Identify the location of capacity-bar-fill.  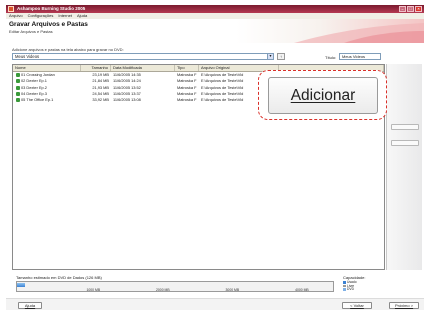
(21, 285).